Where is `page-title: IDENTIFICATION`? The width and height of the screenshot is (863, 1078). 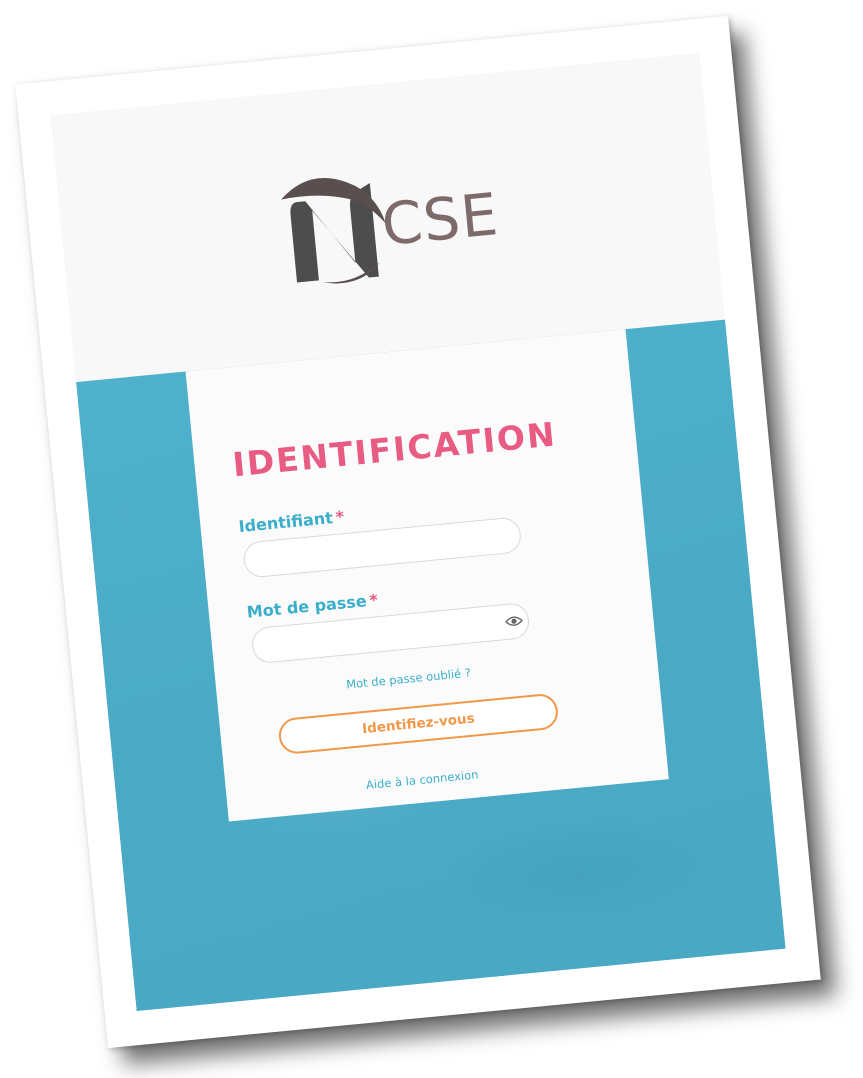
page-title: IDENTIFICATION is located at coordinates (394, 449).